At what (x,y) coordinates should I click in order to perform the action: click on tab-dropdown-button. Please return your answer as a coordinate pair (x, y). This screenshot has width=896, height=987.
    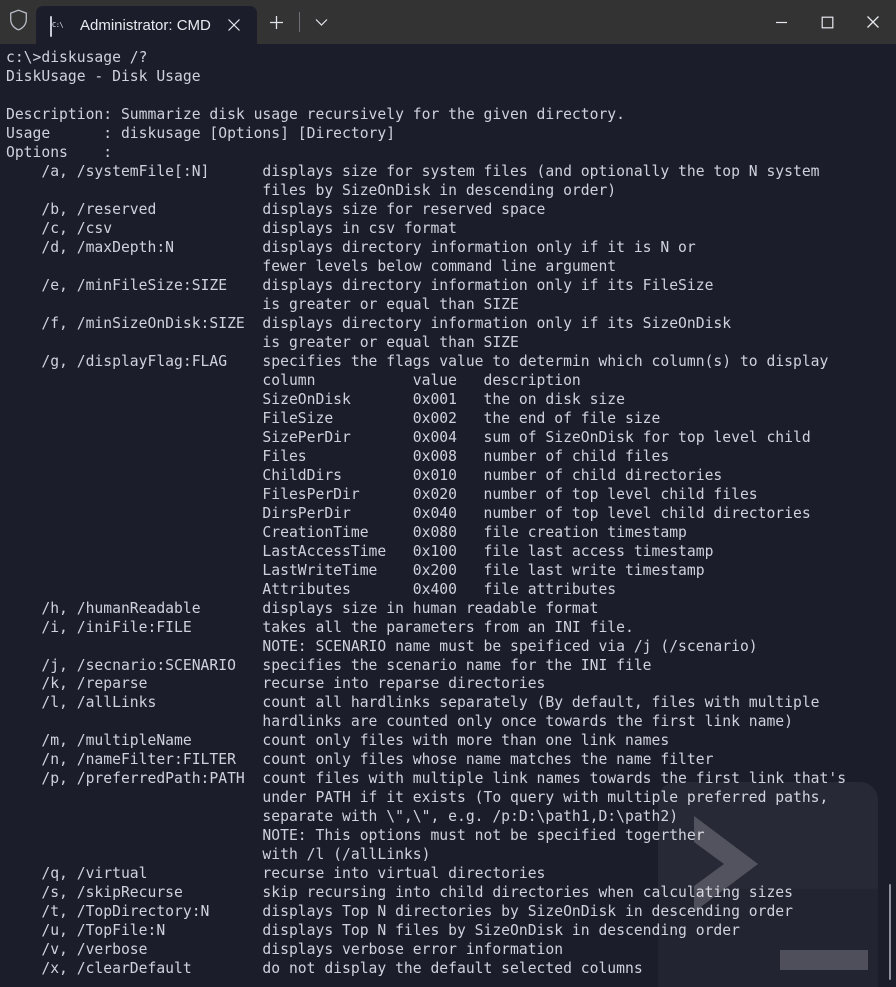
    Looking at the image, I should click on (322, 22).